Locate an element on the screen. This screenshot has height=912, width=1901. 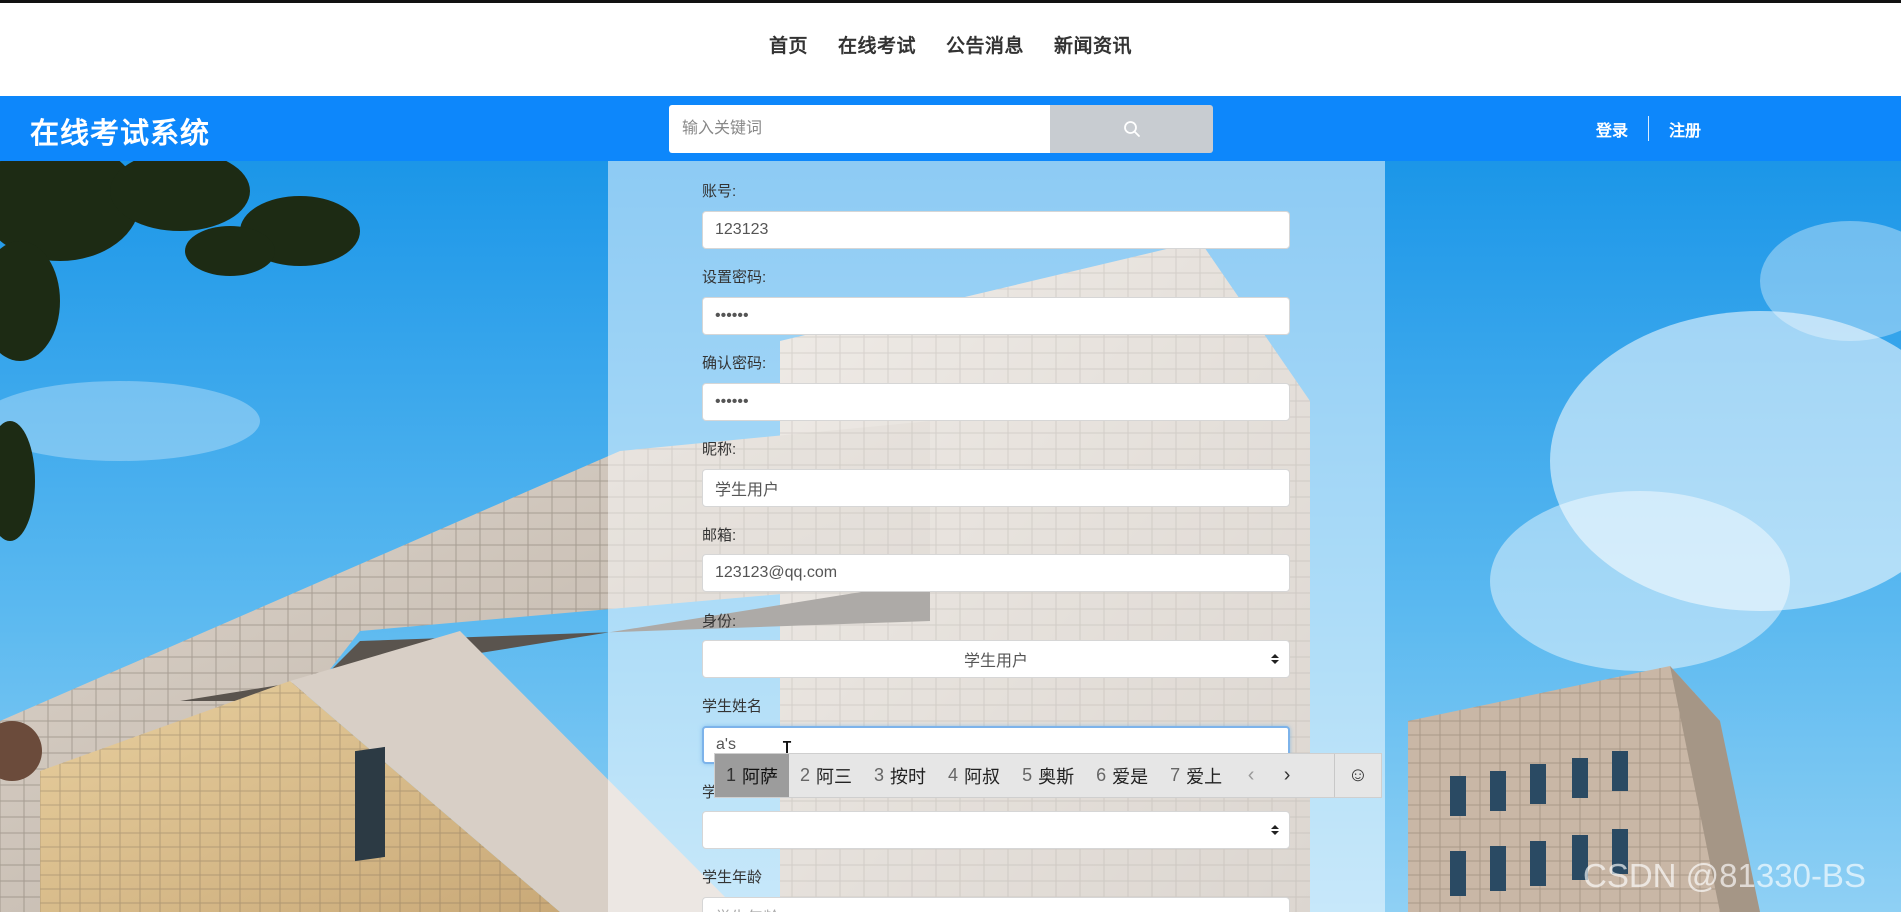
account-label: 账号: is located at coordinates (719, 191).